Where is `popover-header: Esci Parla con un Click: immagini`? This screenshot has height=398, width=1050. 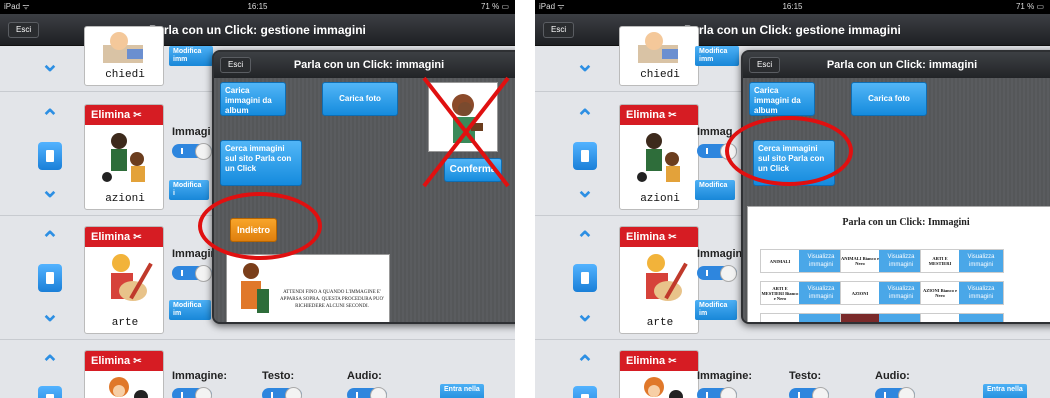 popover-header: Esci Parla con un Click: immagini is located at coordinates (896, 65).